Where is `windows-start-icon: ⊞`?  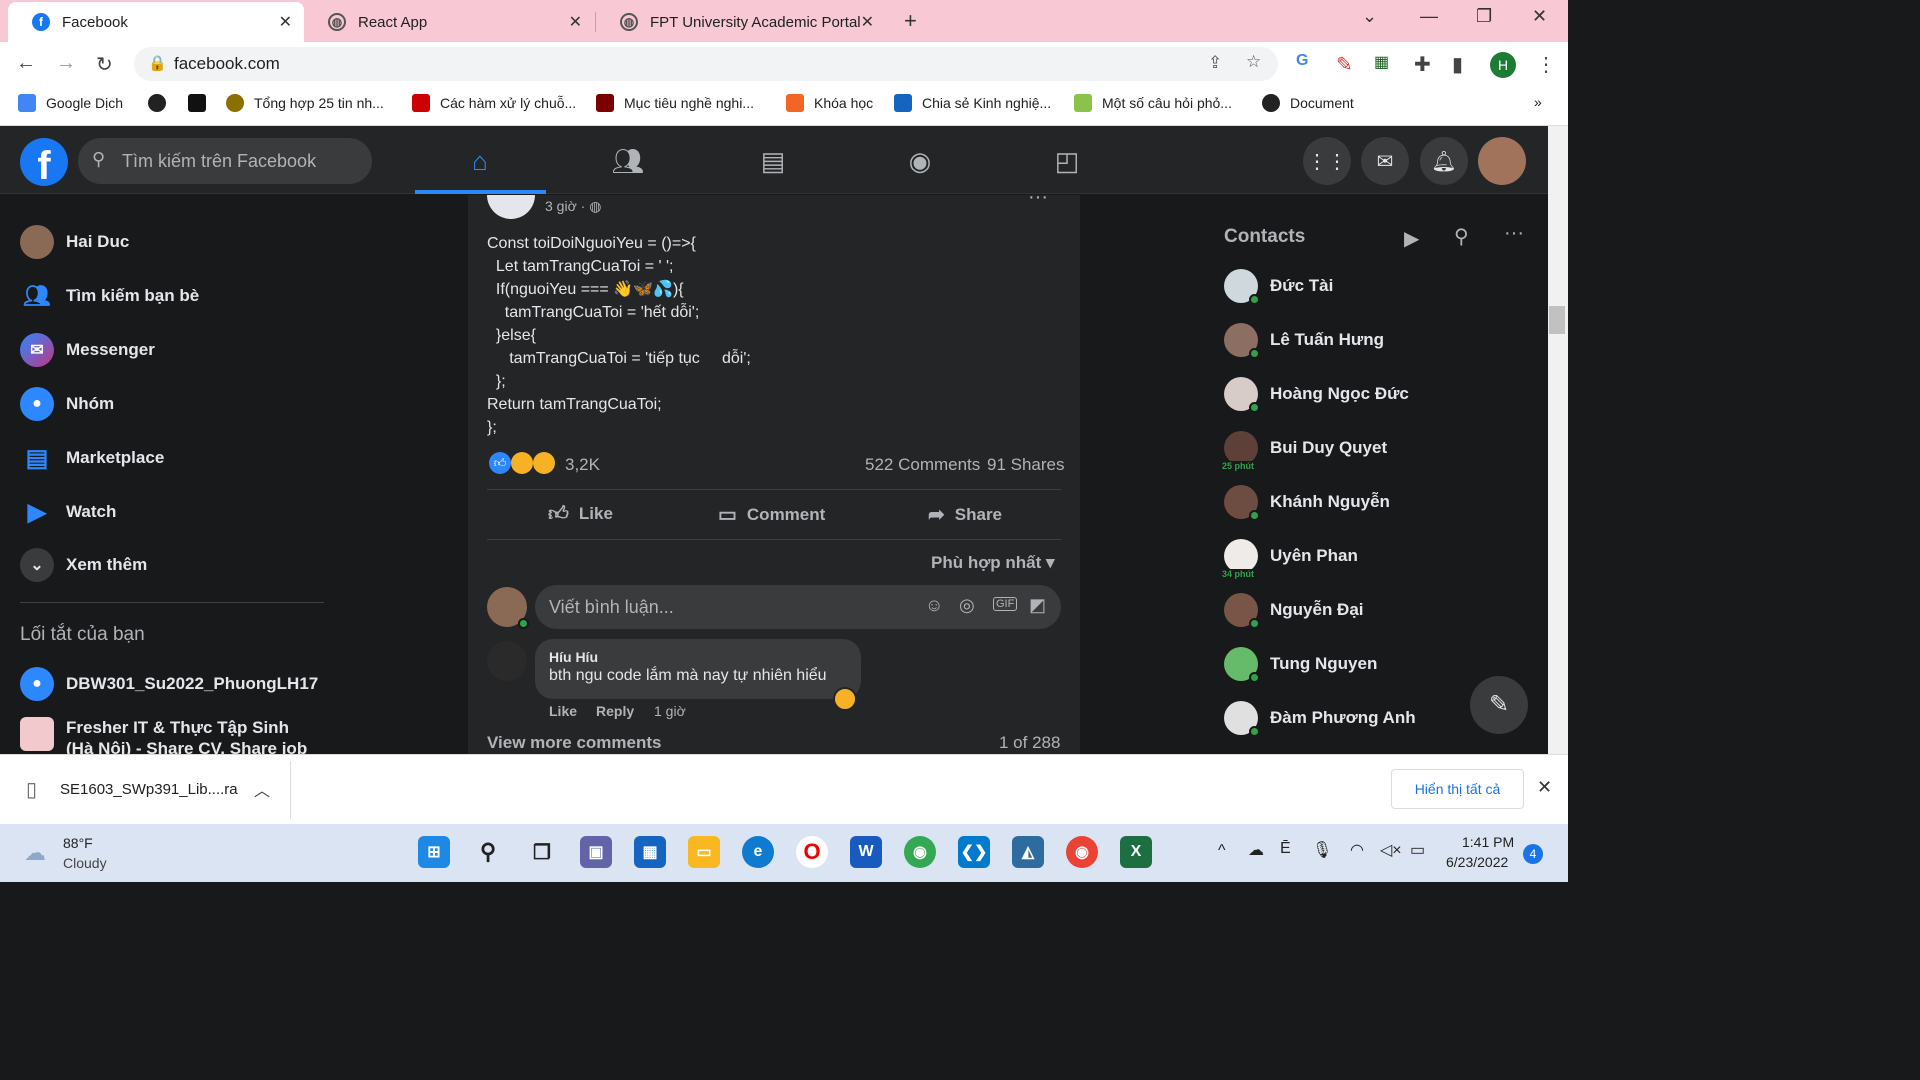
windows-start-icon: ⊞ is located at coordinates (434, 852).